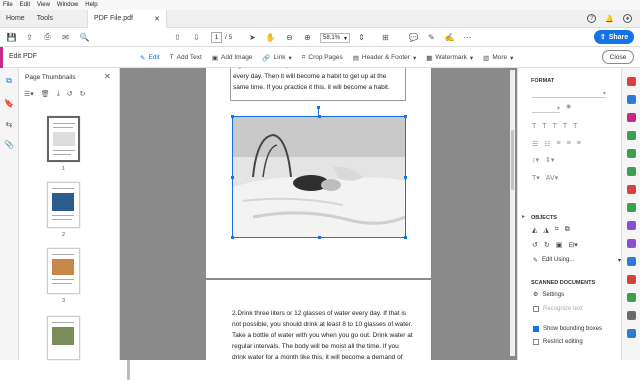 This screenshot has height=380, width=640. Describe the element at coordinates (546, 109) in the screenshot. I see `font-size-select: ▾` at that location.